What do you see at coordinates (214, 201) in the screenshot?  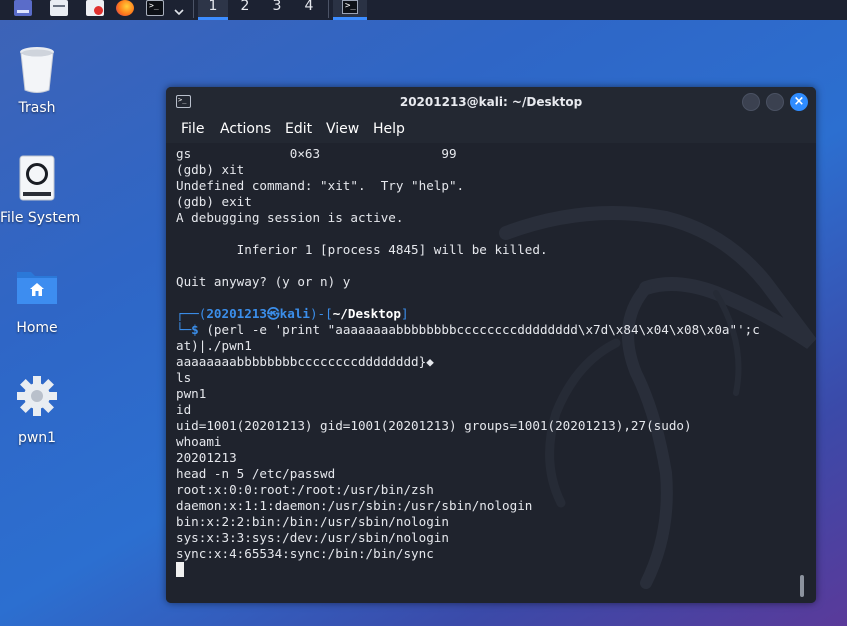 I see `output-line: (gdb) exit` at bounding box center [214, 201].